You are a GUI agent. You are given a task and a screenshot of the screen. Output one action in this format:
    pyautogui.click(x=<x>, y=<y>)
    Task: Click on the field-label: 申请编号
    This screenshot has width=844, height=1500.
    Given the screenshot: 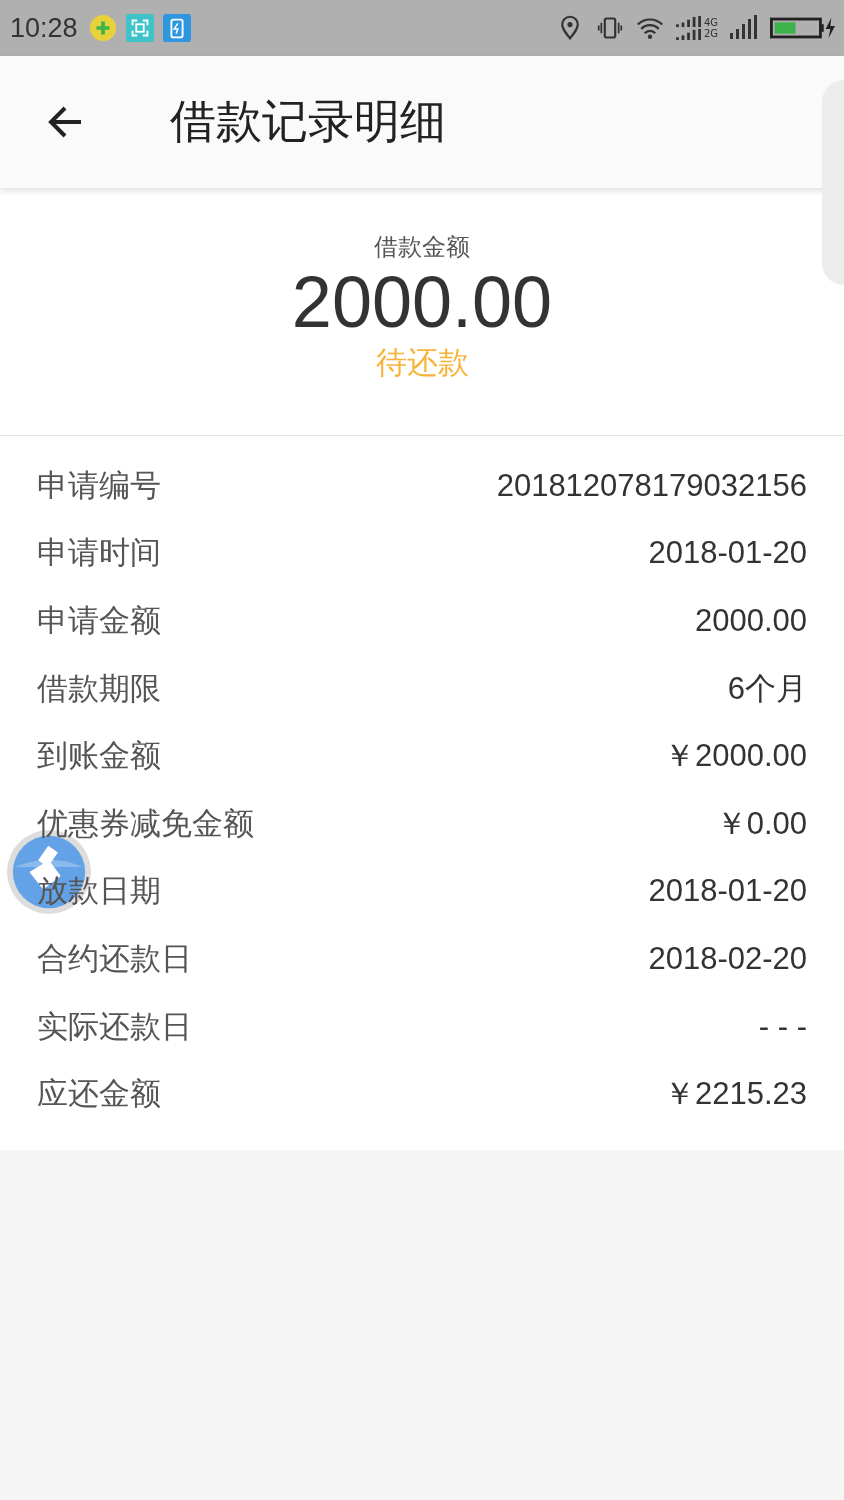 What is the action you would take?
    pyautogui.click(x=99, y=485)
    